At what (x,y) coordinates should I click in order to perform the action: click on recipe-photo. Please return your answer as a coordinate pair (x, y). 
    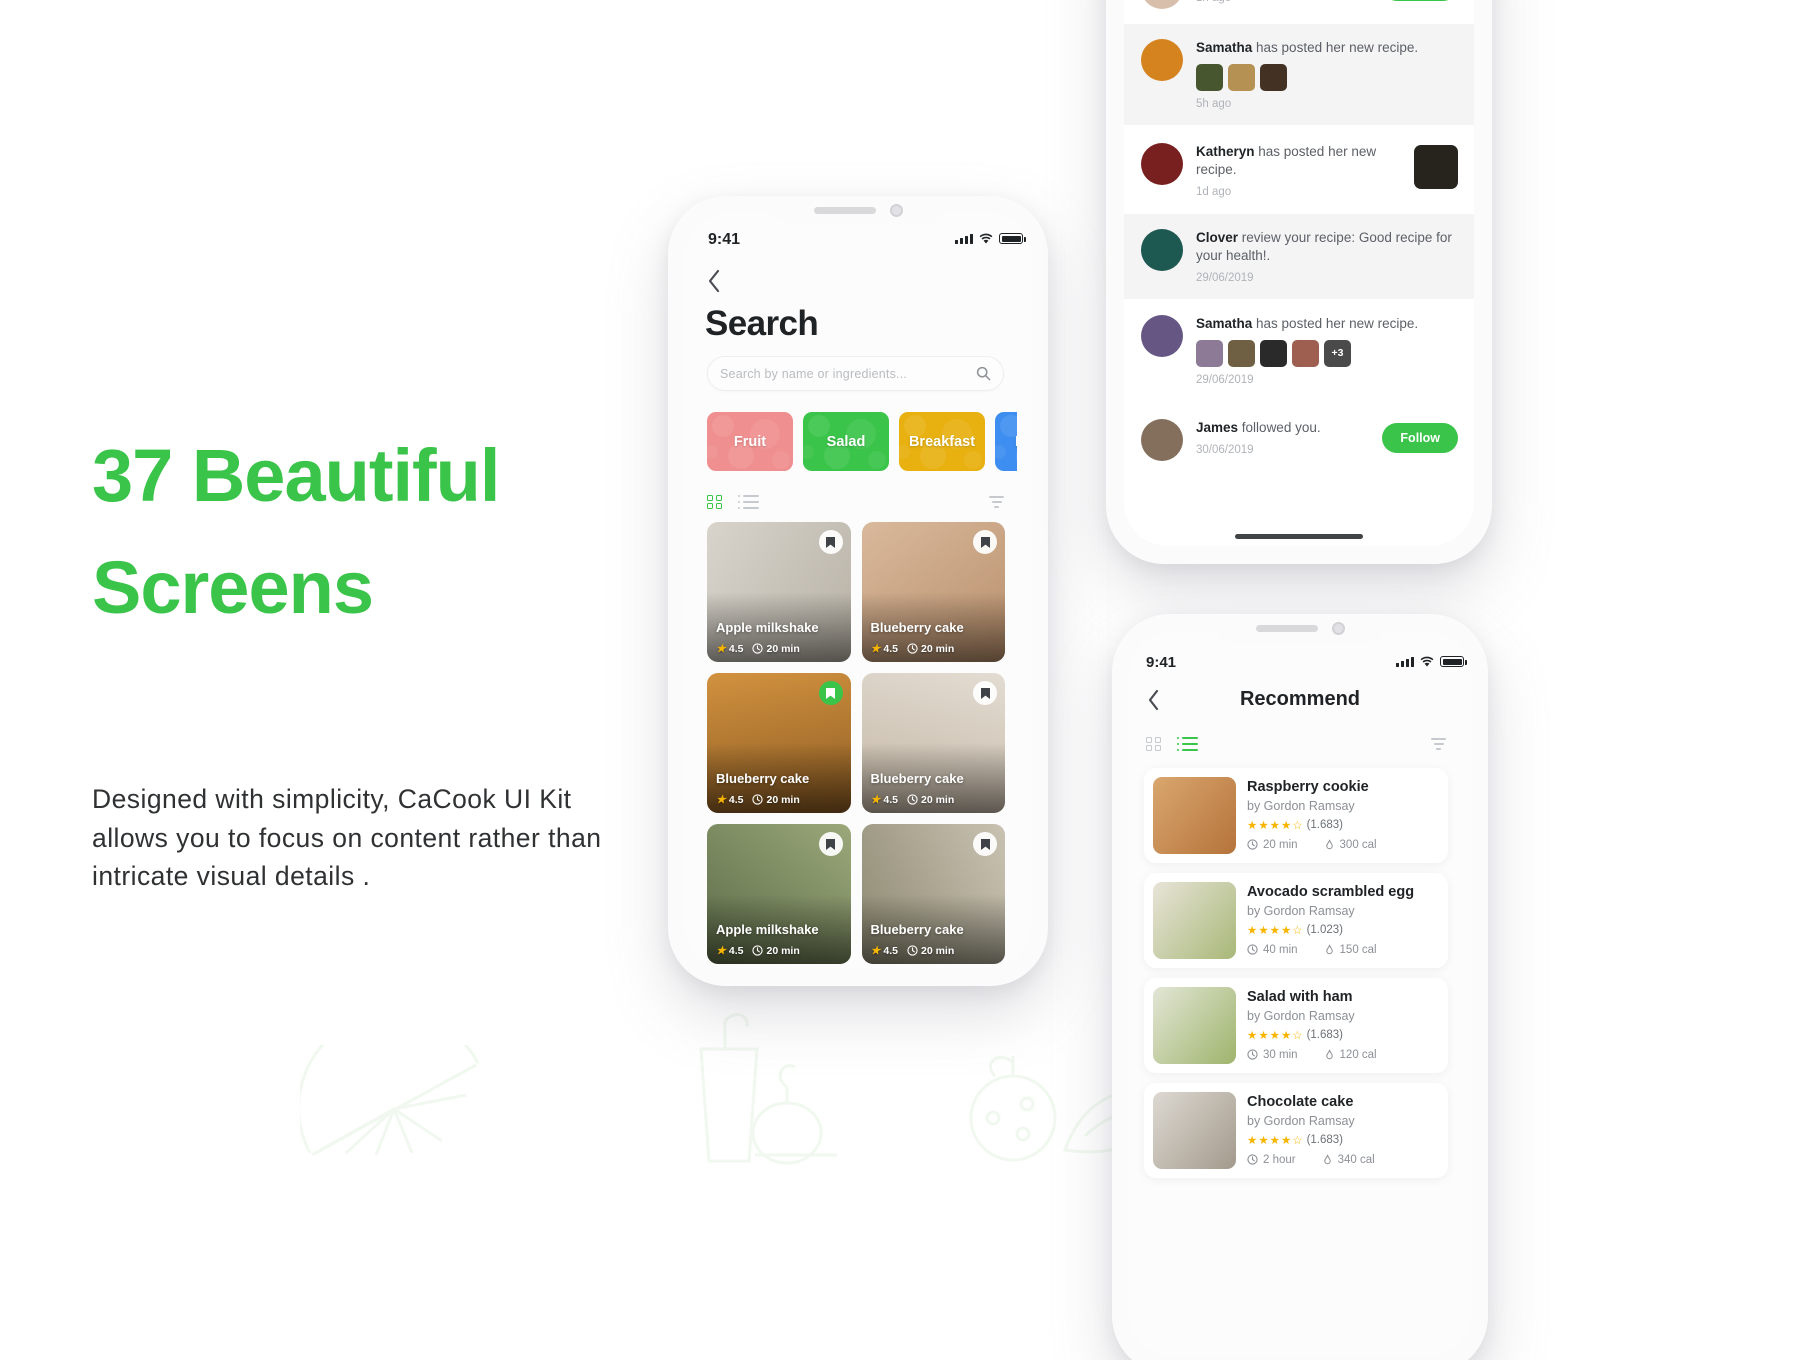
    Looking at the image, I should click on (1194, 815).